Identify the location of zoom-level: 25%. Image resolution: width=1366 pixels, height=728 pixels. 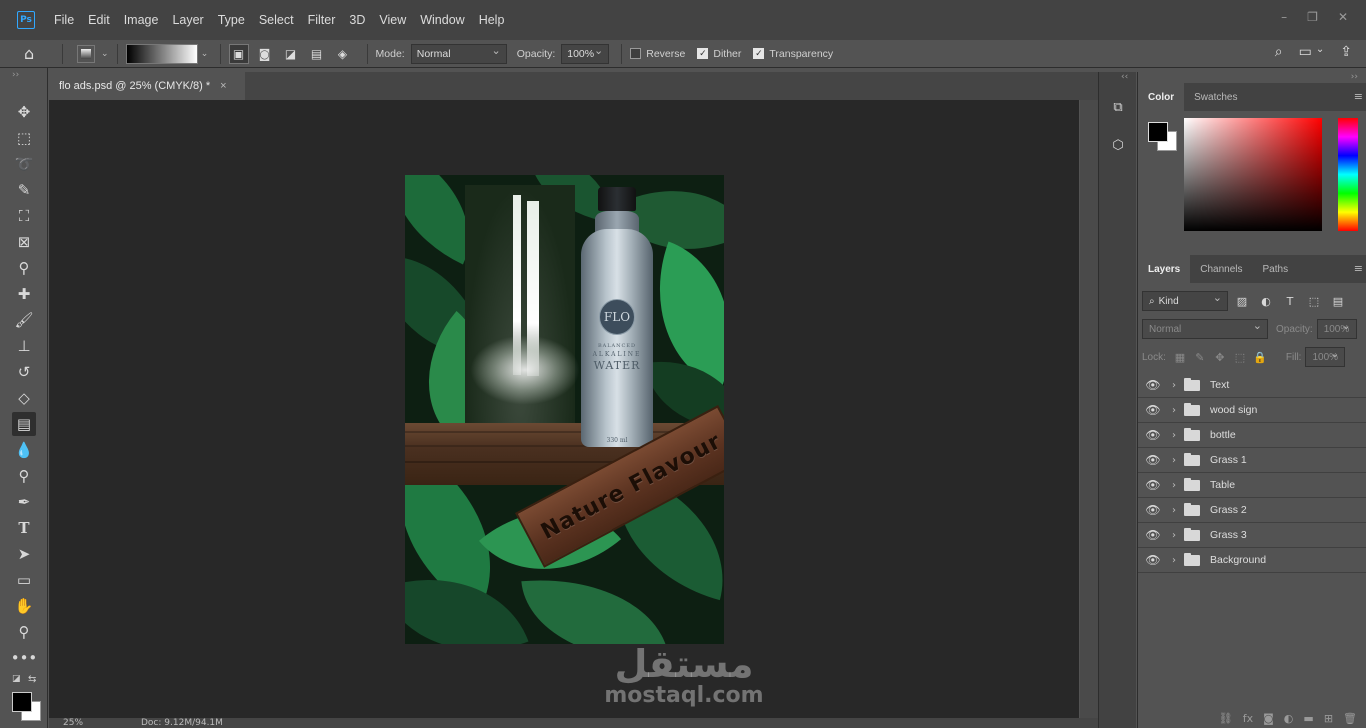
(73, 723).